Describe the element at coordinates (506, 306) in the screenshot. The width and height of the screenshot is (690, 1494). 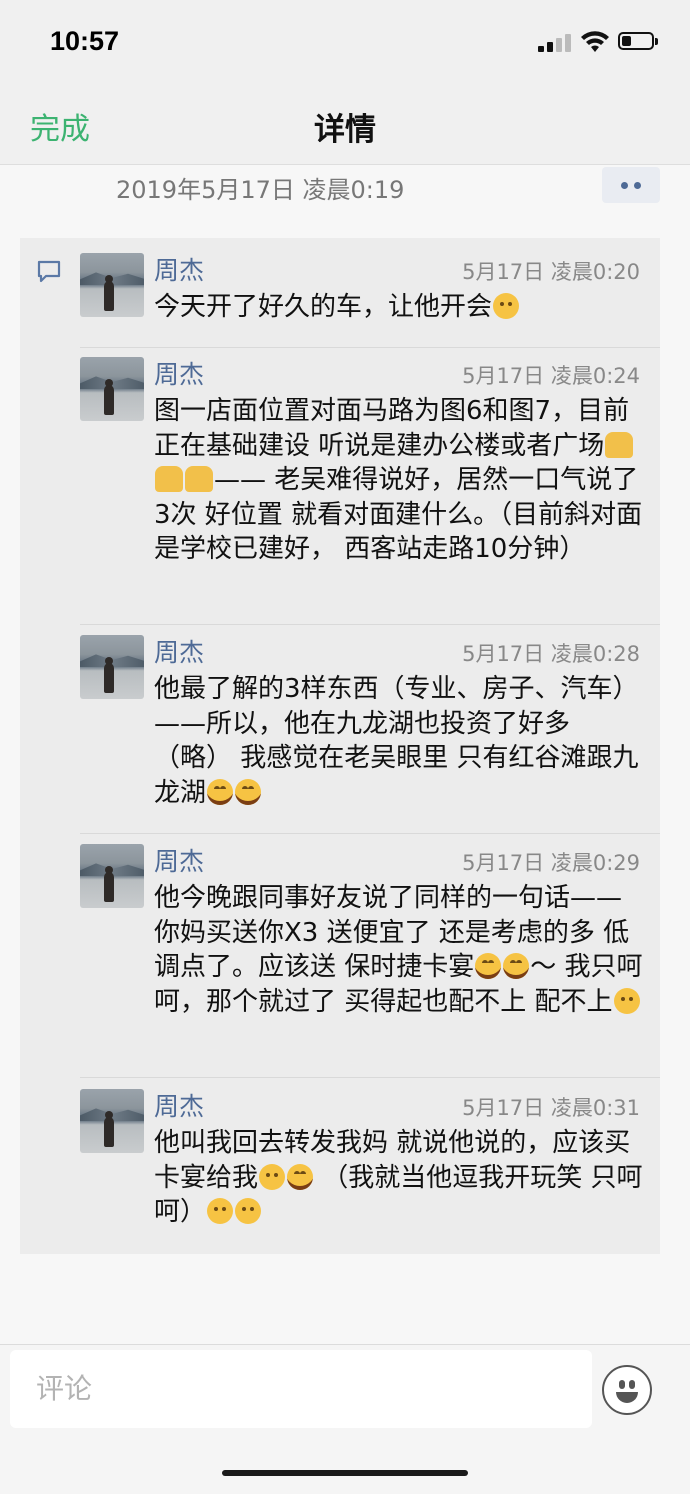
I see `sleepy-face-emoji` at that location.